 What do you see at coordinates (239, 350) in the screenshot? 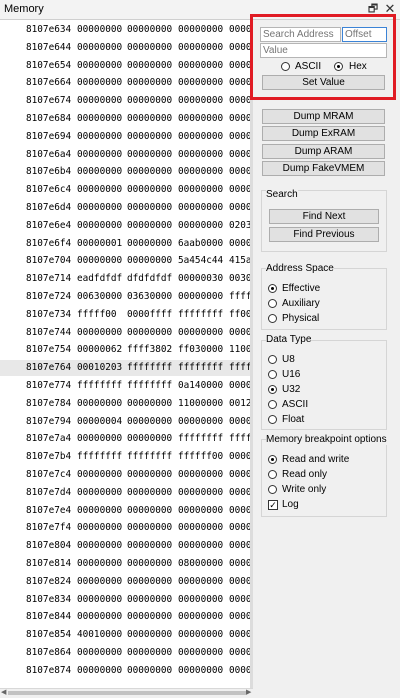
I see `memory-value: 1100` at bounding box center [239, 350].